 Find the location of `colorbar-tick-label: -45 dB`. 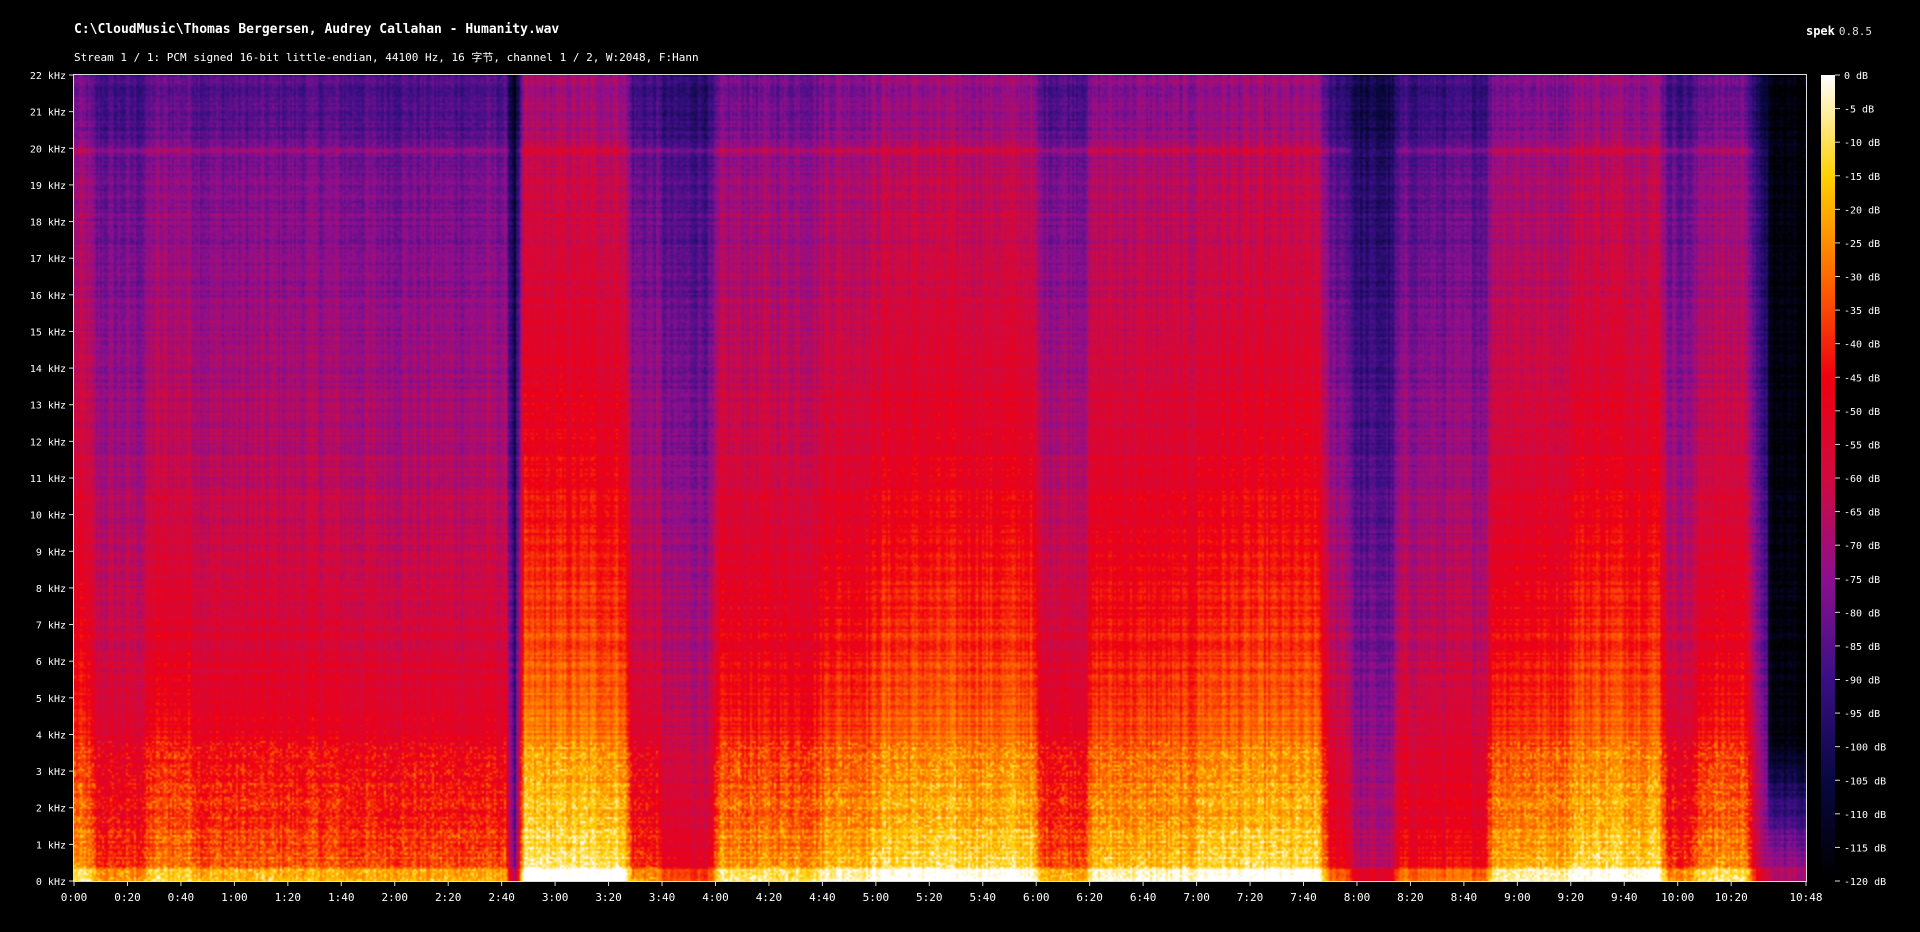

colorbar-tick-label: -45 dB is located at coordinates (1862, 378).